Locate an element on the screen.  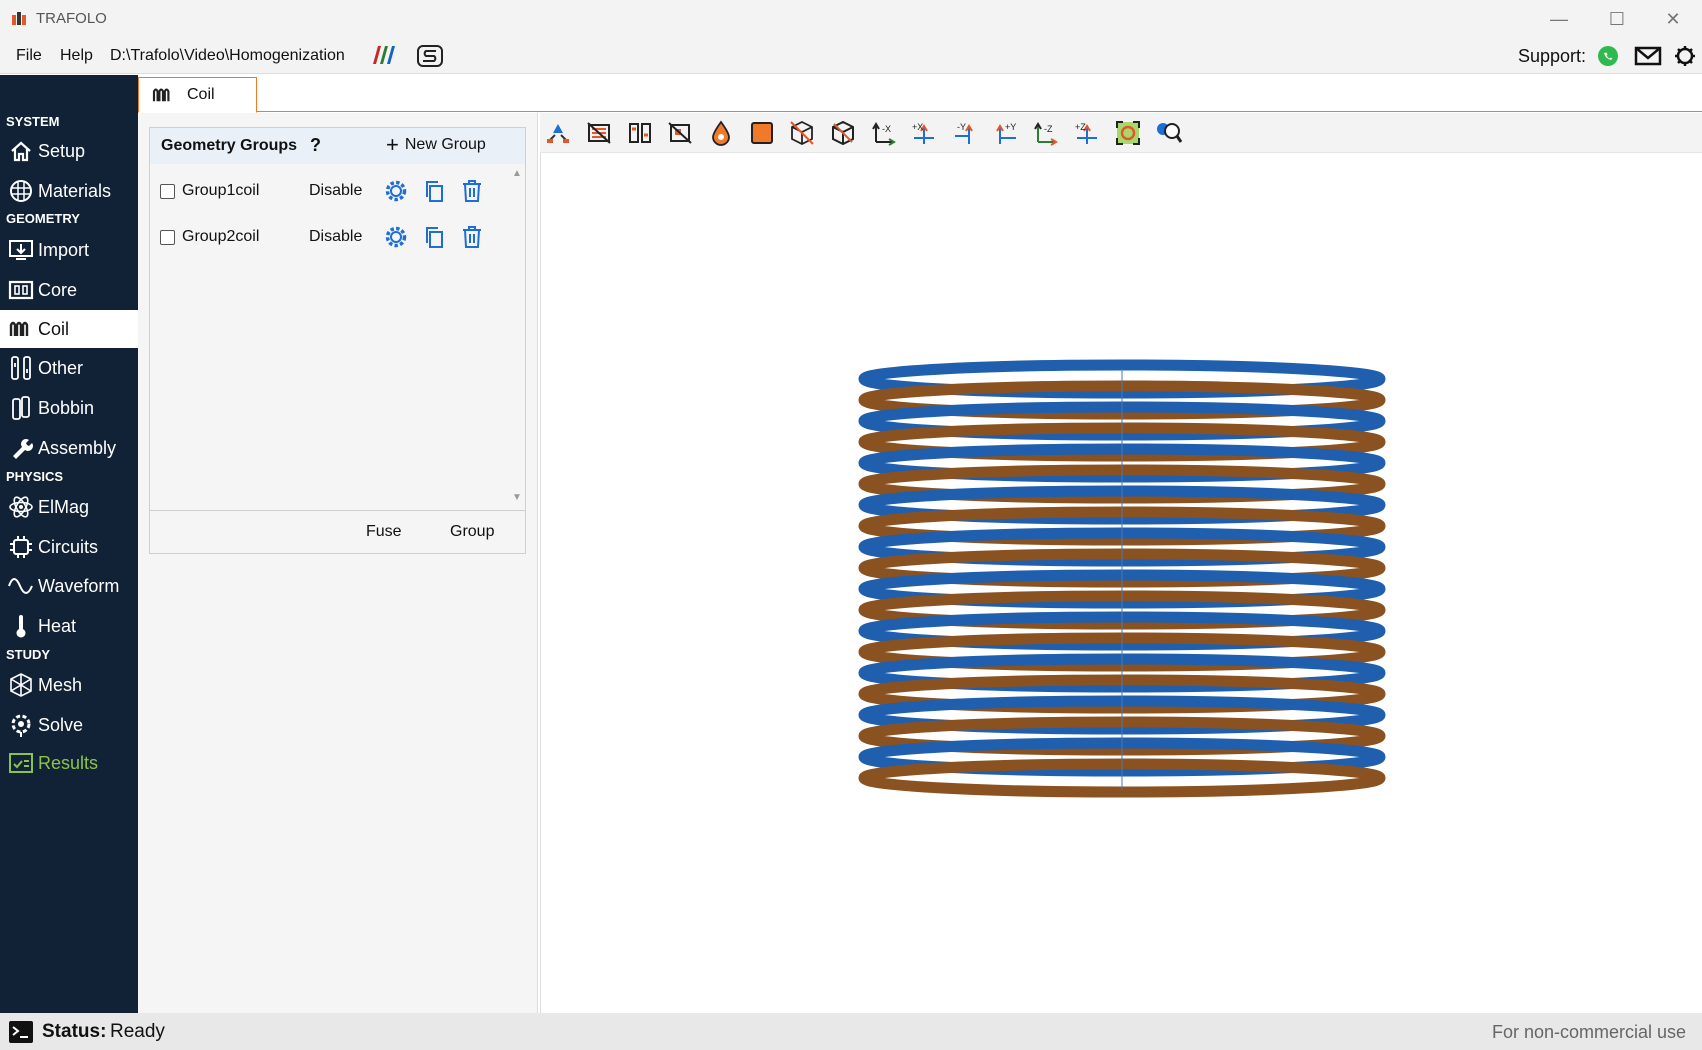
groups-scrollbar: ▲ ▼ is located at coordinates (516, 337).